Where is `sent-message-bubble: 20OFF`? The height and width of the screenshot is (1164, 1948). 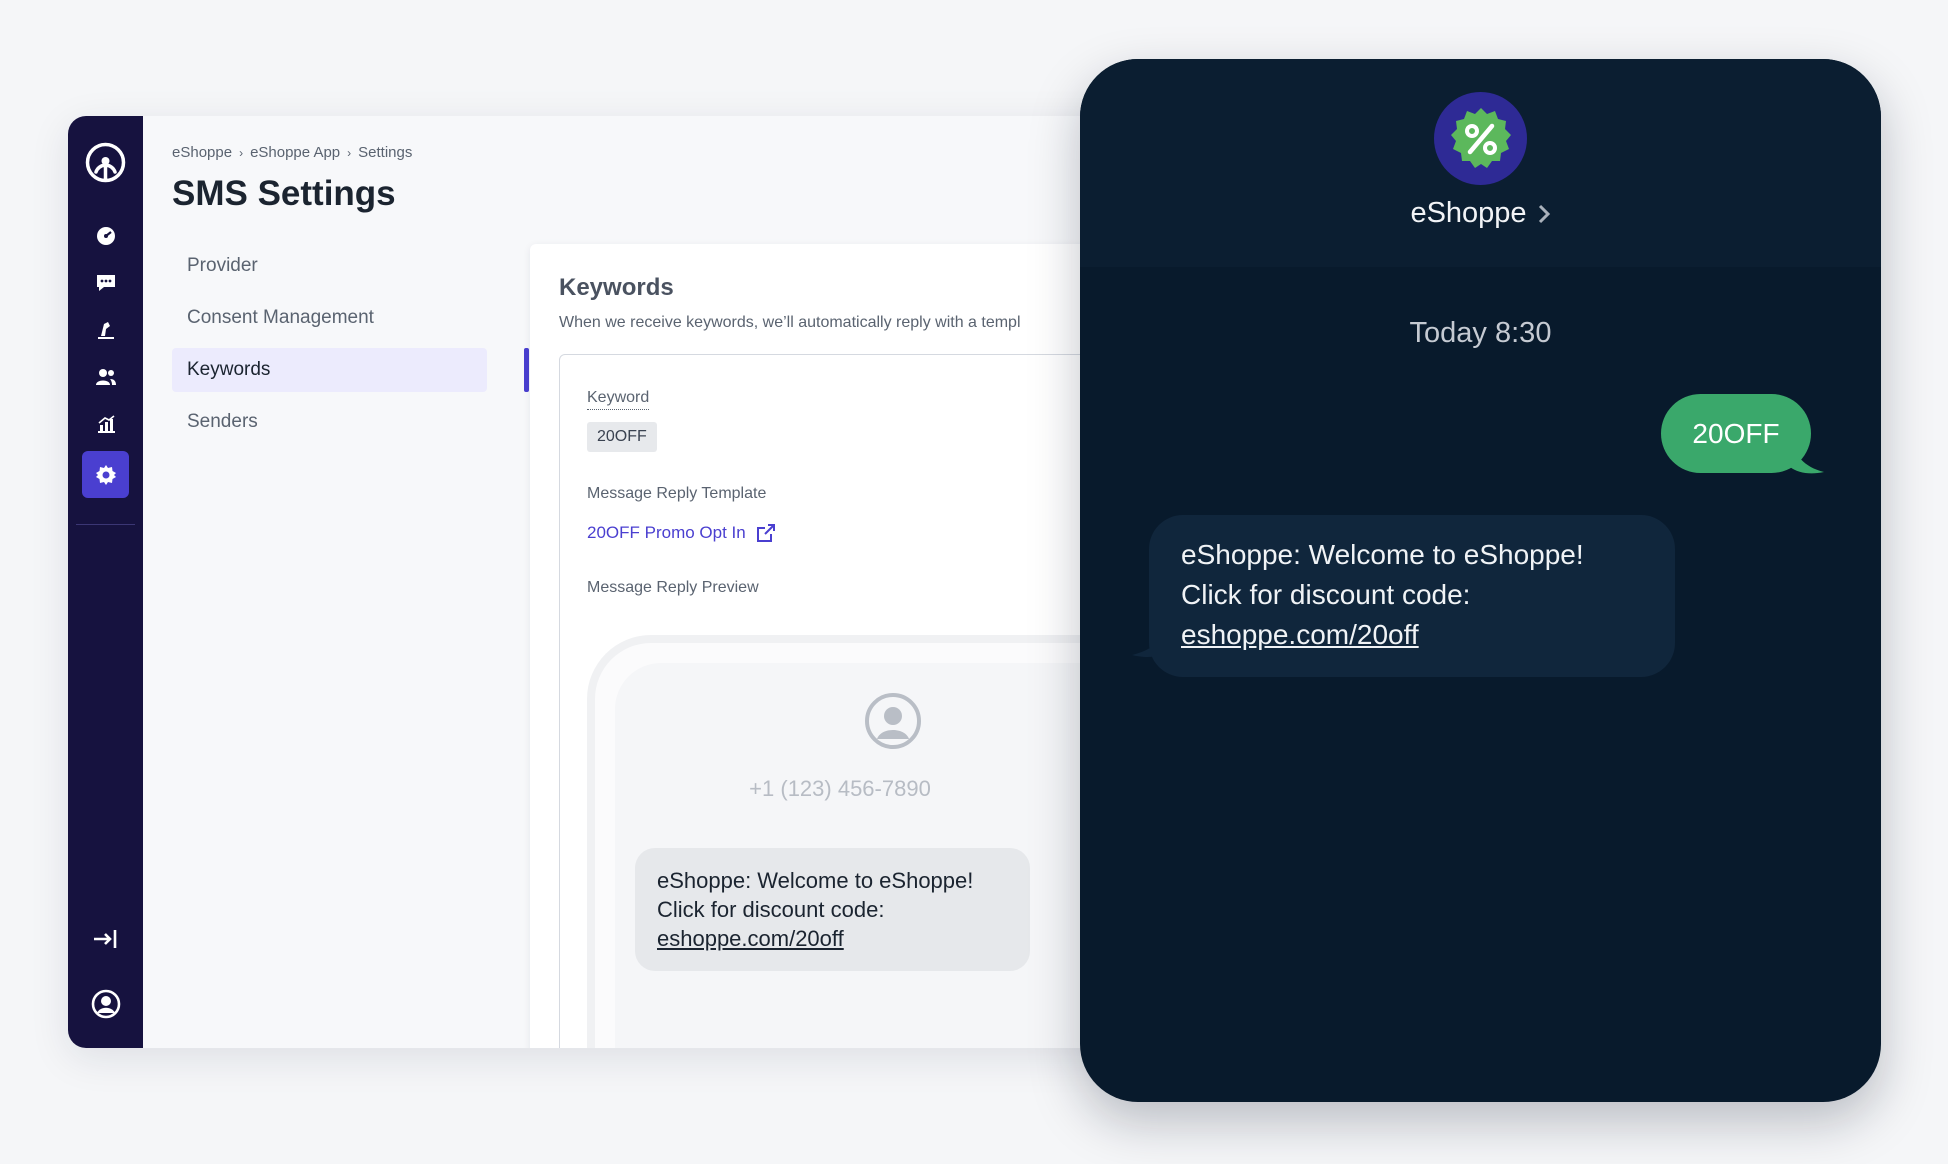
sent-message-bubble: 20OFF is located at coordinates (1736, 433).